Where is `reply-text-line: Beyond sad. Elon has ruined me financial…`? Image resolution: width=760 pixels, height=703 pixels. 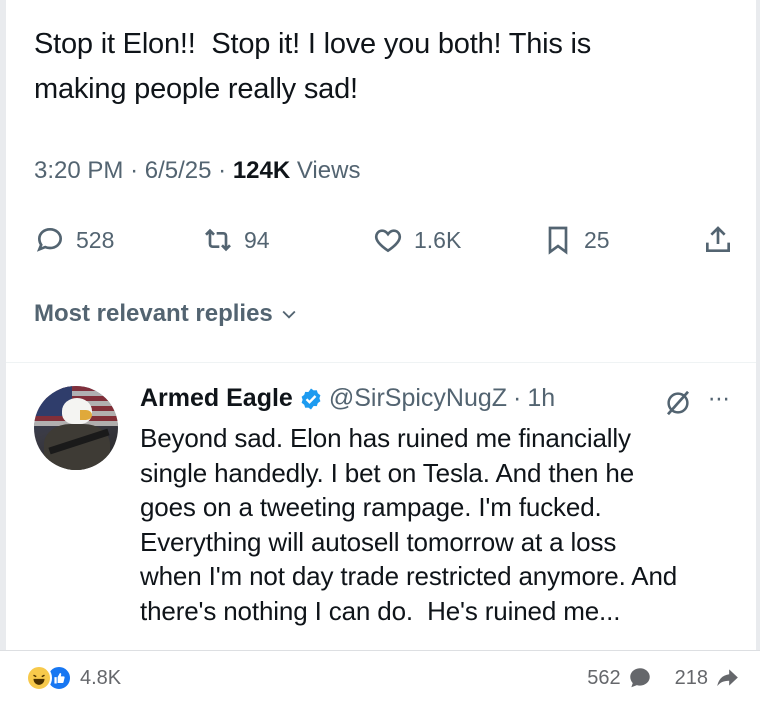
reply-text-line: Beyond sad. Elon has ruined me financial… is located at coordinates (385, 438).